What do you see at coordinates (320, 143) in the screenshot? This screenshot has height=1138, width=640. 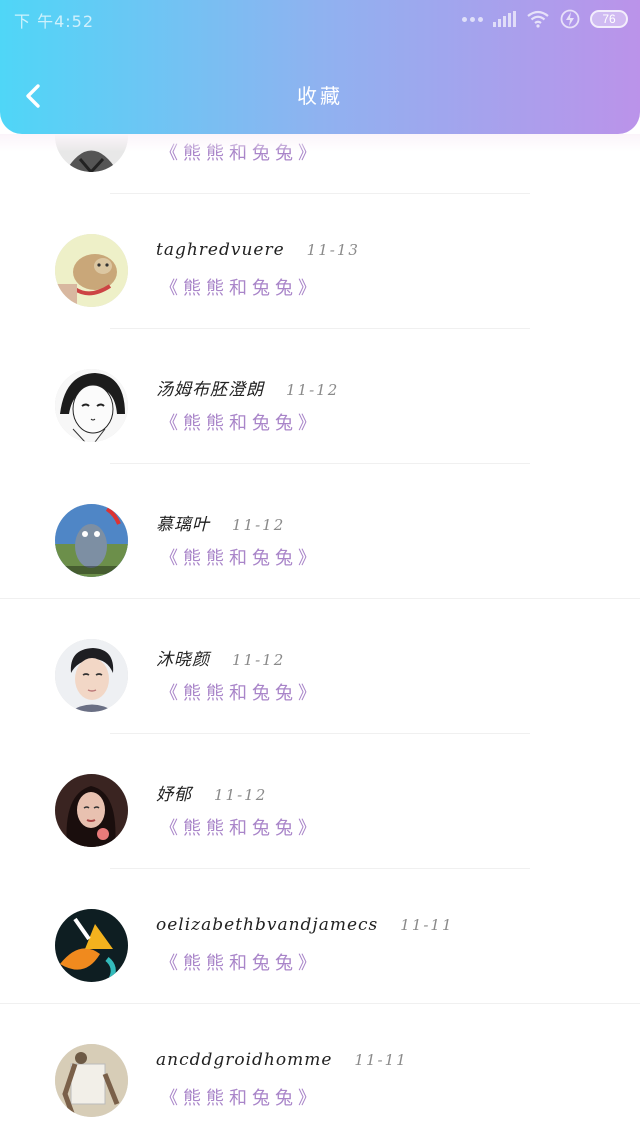 I see `list-top-fade` at bounding box center [320, 143].